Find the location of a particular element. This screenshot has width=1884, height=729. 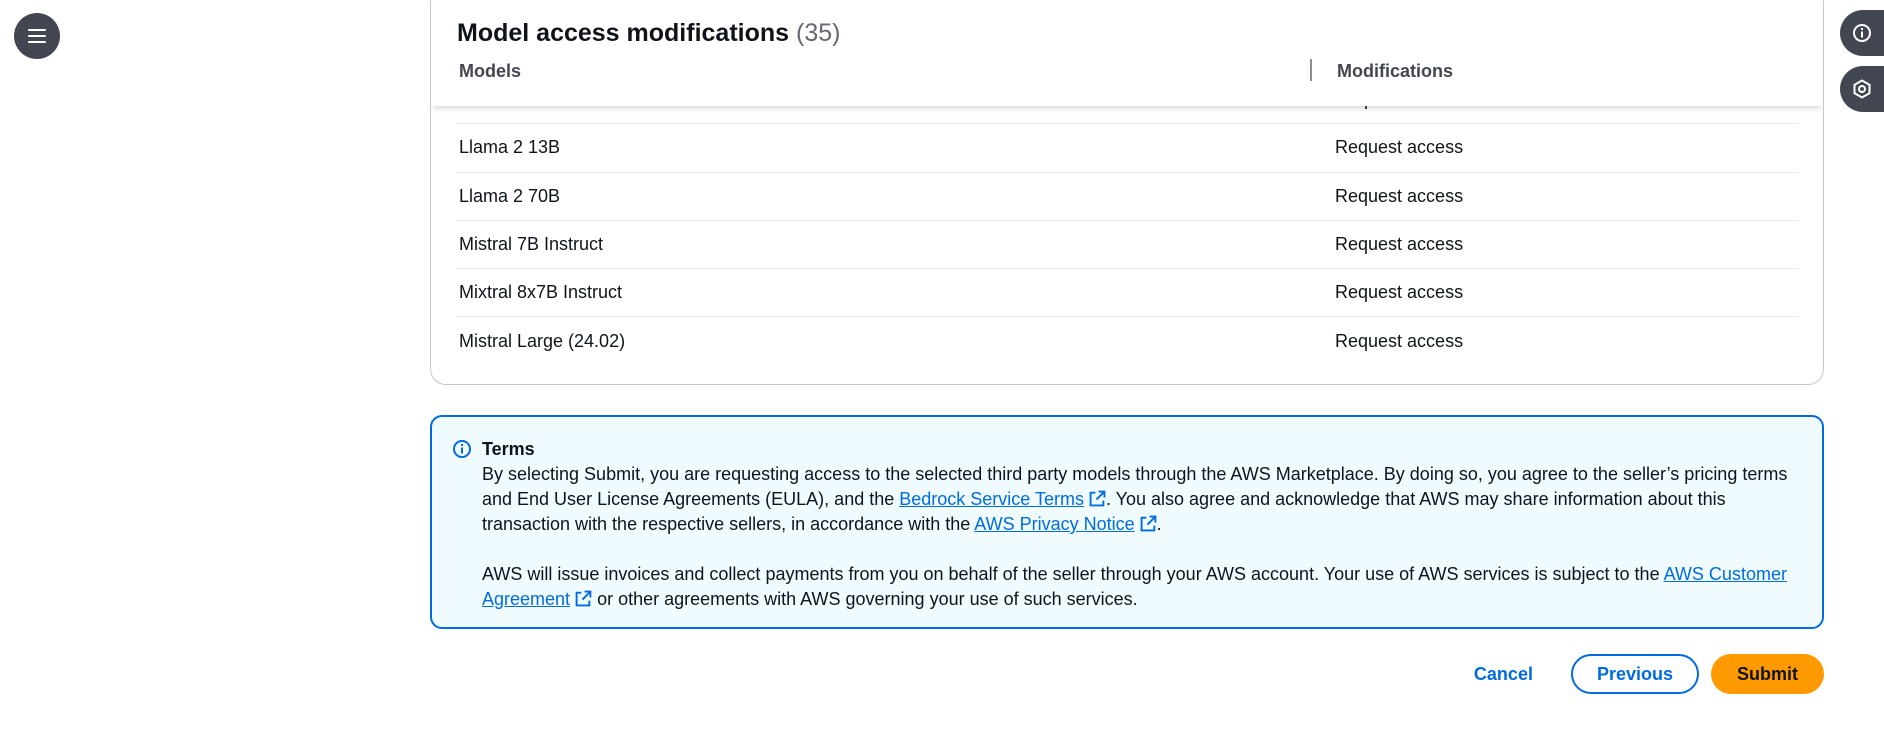

table-row: Llama 2 70B Request access is located at coordinates (1127, 197).